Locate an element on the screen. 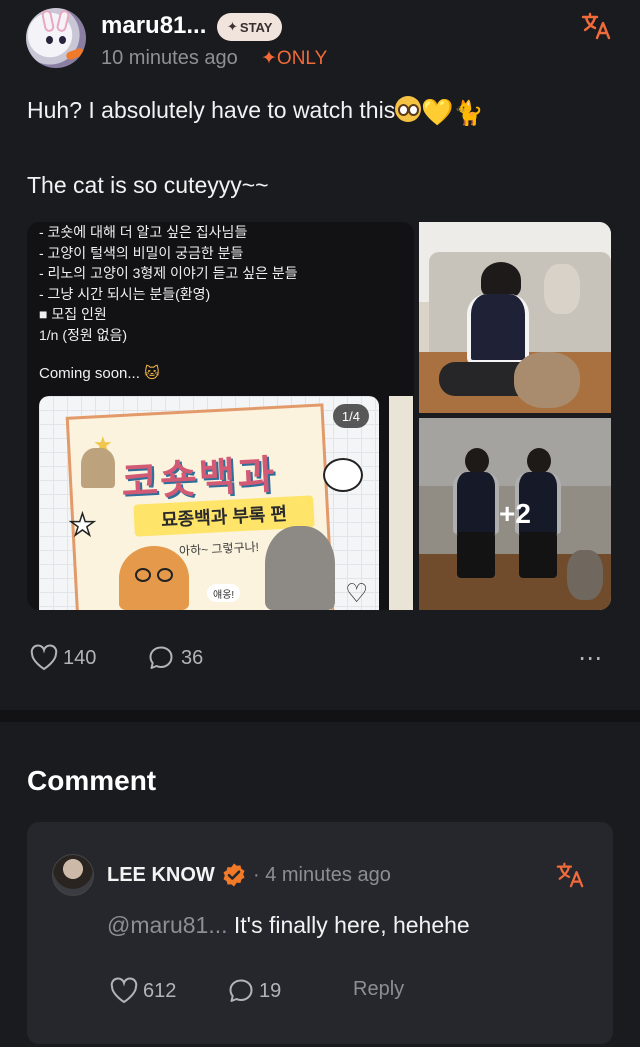 Image resolution: width=640 pixels, height=1047 pixels. more-icon: ⋯ is located at coordinates (590, 658).